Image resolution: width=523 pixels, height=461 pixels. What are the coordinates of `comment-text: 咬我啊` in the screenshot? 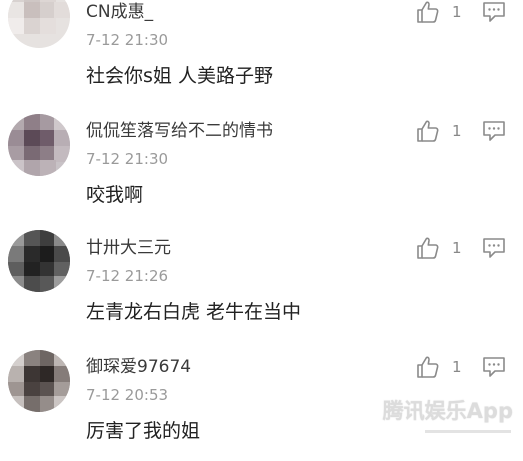 It's located at (115, 195).